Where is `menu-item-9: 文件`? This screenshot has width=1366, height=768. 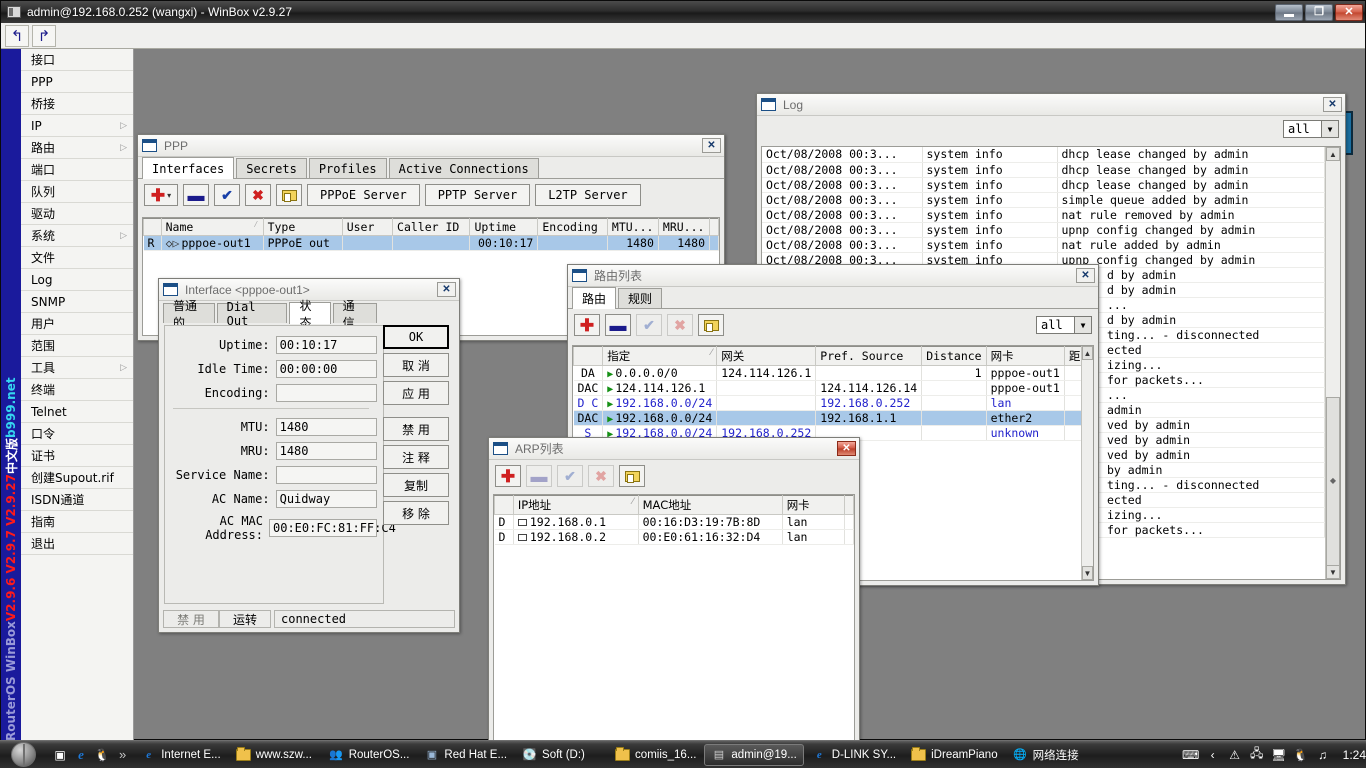
menu-item-9: 文件 is located at coordinates (77, 258).